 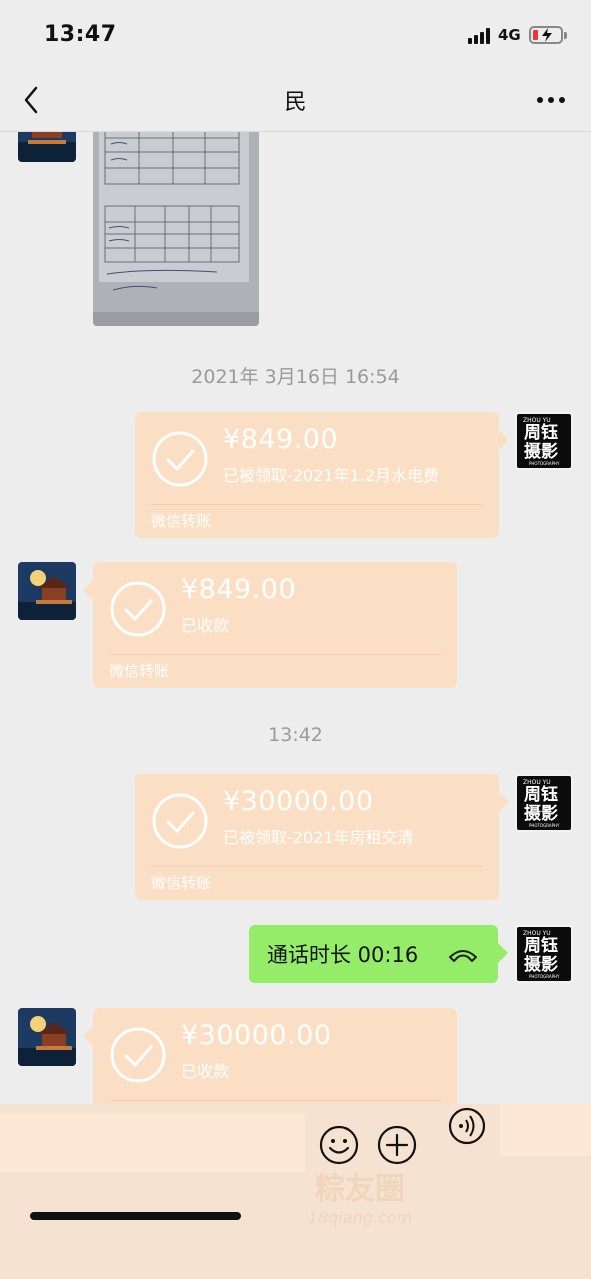 What do you see at coordinates (551, 100) in the screenshot?
I see `more-dots-icon` at bounding box center [551, 100].